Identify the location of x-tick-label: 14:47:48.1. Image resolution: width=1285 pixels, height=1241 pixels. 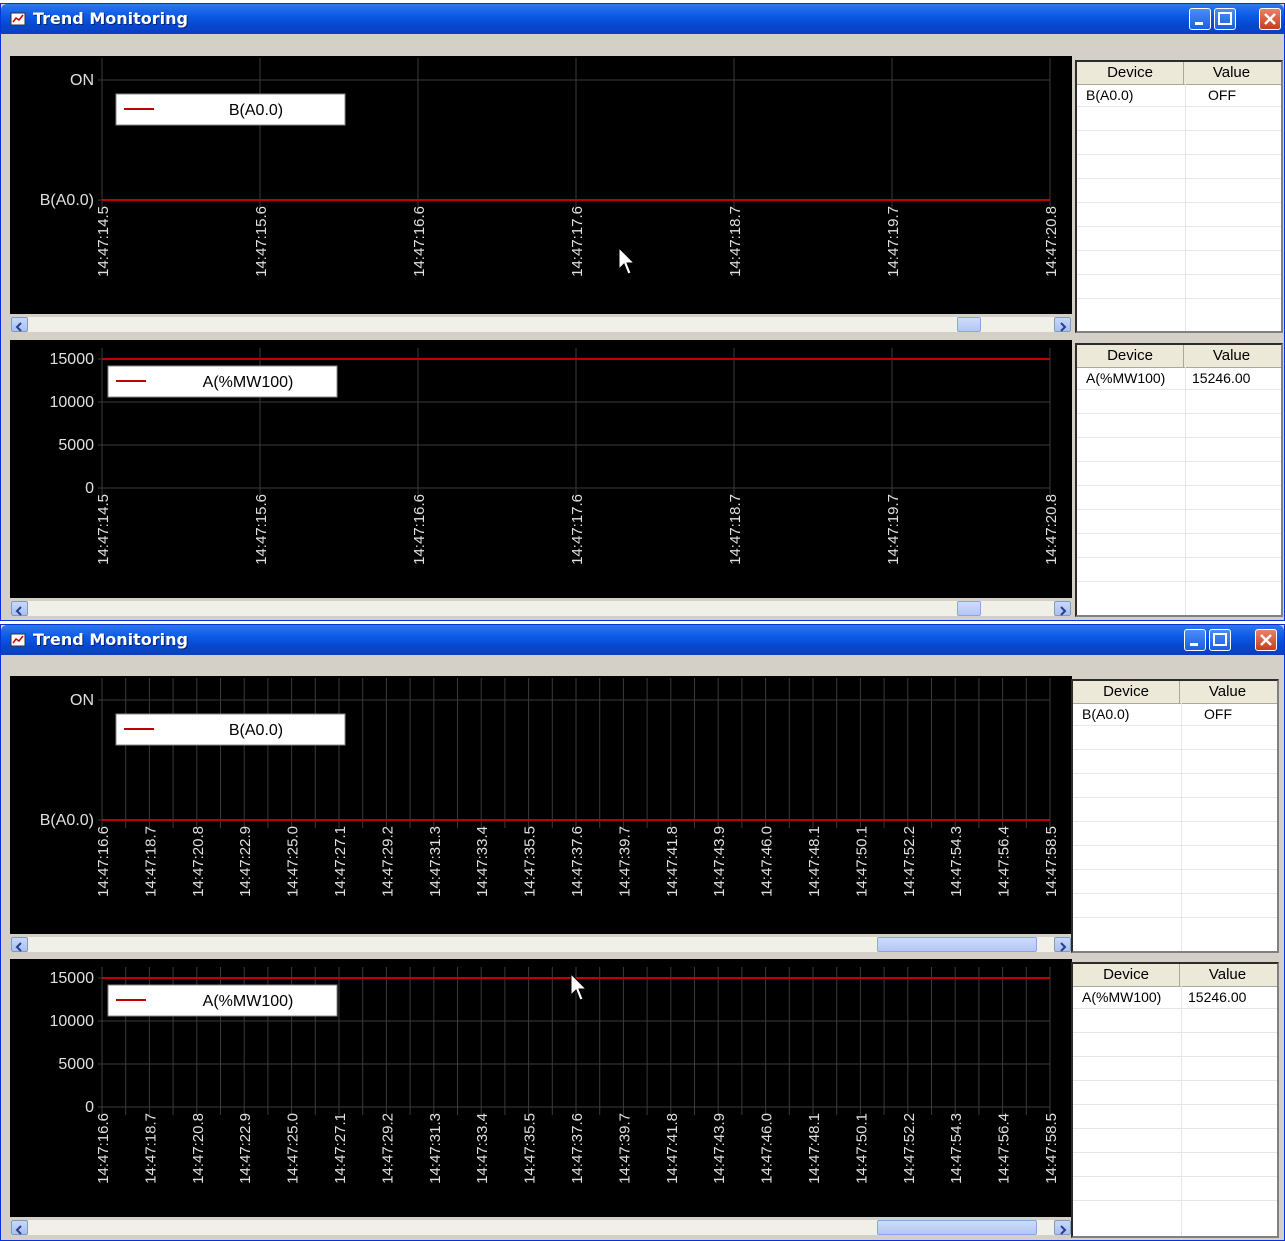
(814, 1148).